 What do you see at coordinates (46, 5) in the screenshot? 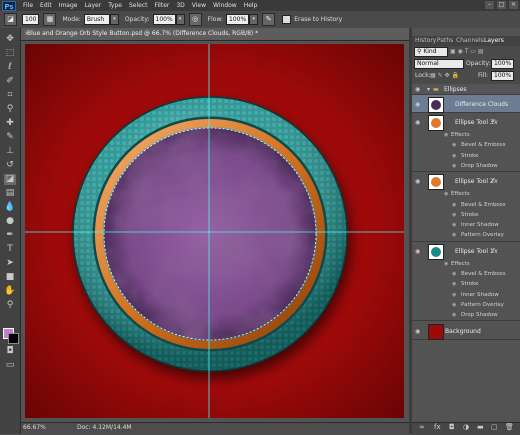
I see `menu-edit: Edit` at bounding box center [46, 5].